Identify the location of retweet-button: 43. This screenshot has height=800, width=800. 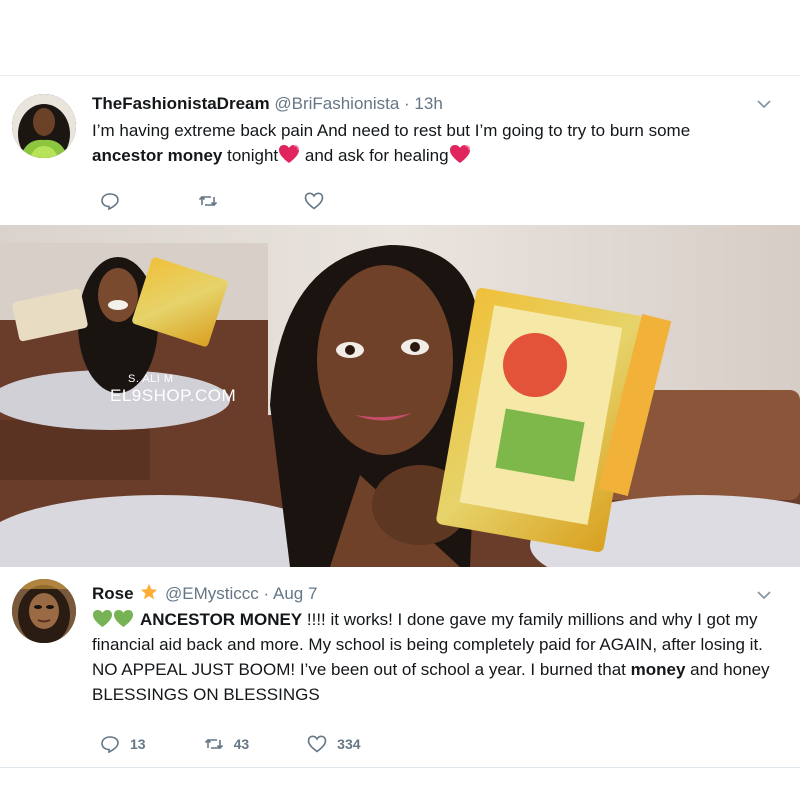
(227, 744).